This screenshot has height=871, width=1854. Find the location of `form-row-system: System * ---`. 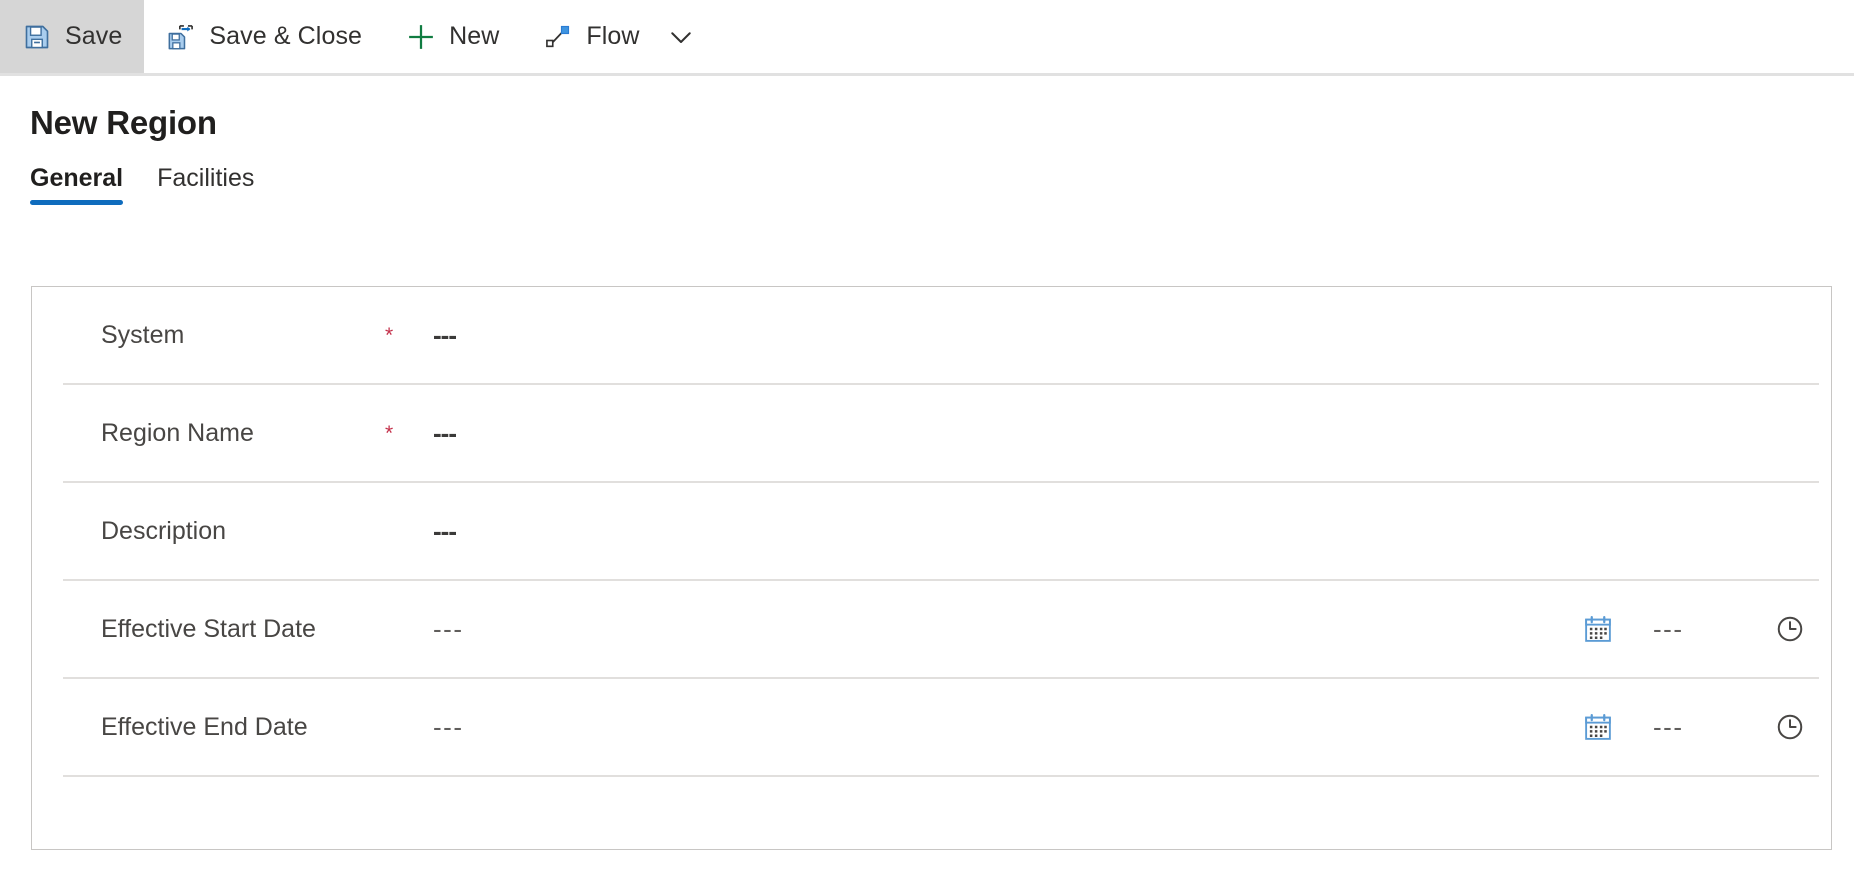

form-row-system: System * --- is located at coordinates (941, 336).